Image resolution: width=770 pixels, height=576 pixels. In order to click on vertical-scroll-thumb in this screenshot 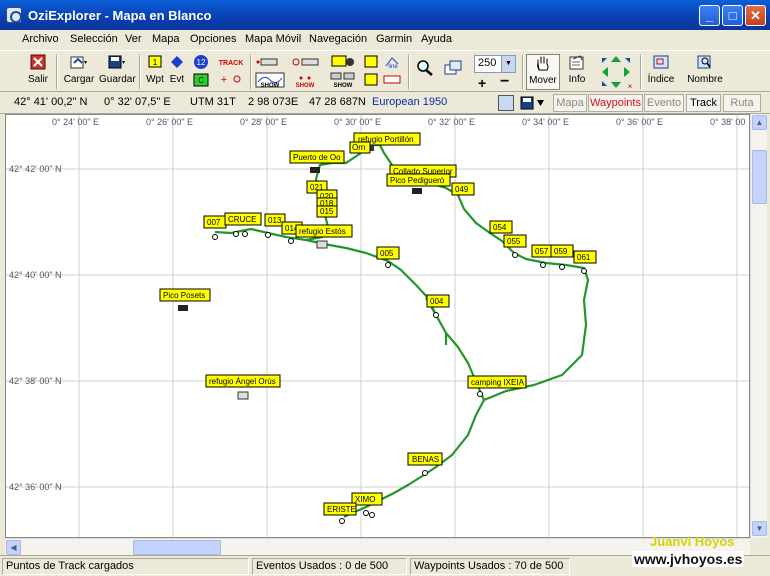, I will do `click(759, 177)`.